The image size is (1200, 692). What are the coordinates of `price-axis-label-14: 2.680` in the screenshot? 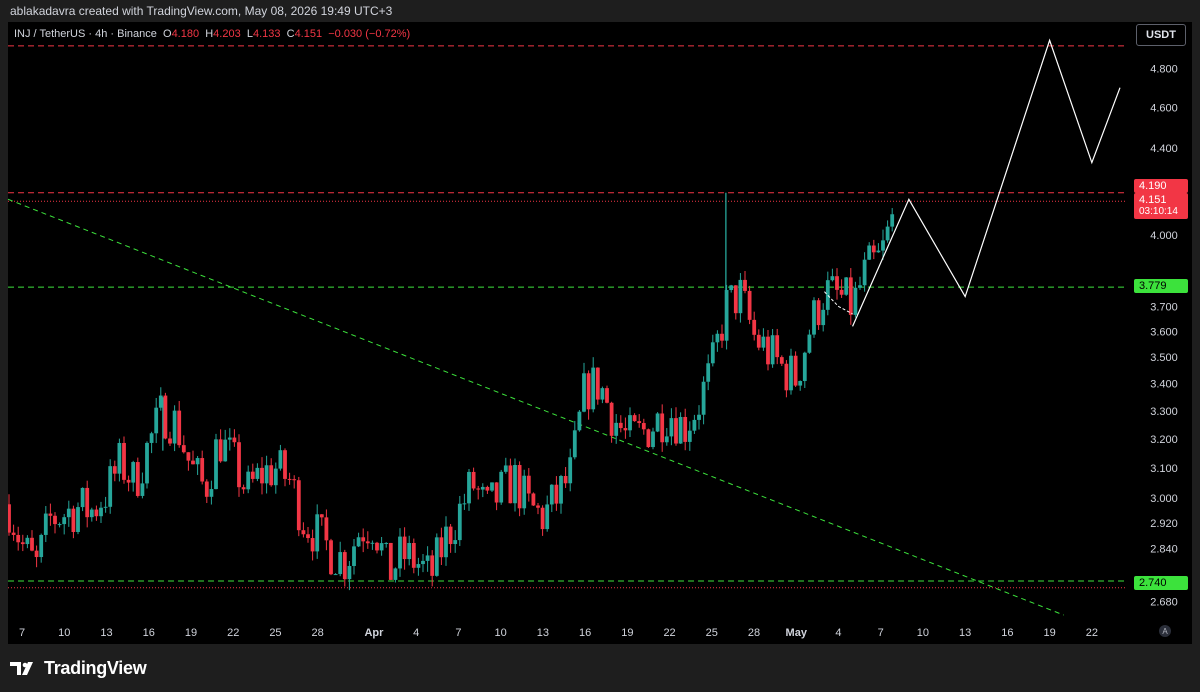 It's located at (1164, 602).